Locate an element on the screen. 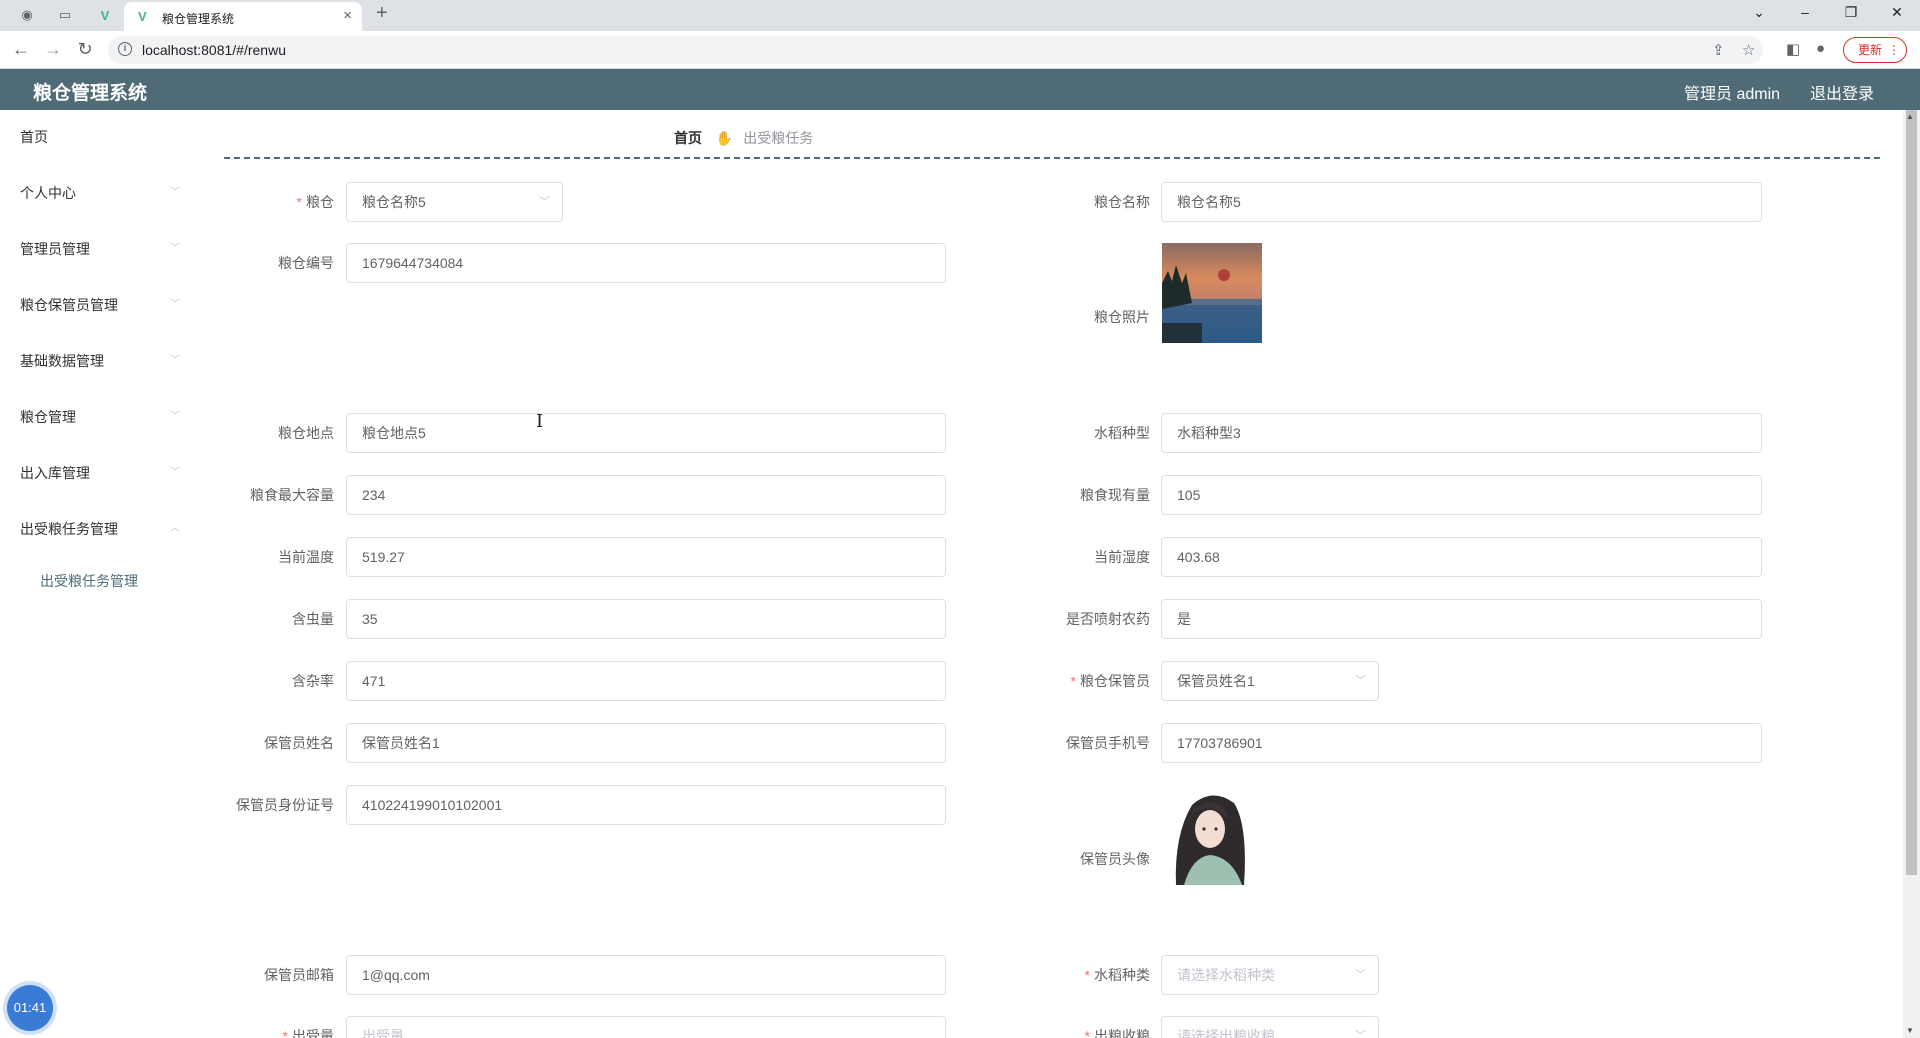 Image resolution: width=1920 pixels, height=1038 pixels. granary-select: 粮仓名称5 ﹀ is located at coordinates (454, 202).